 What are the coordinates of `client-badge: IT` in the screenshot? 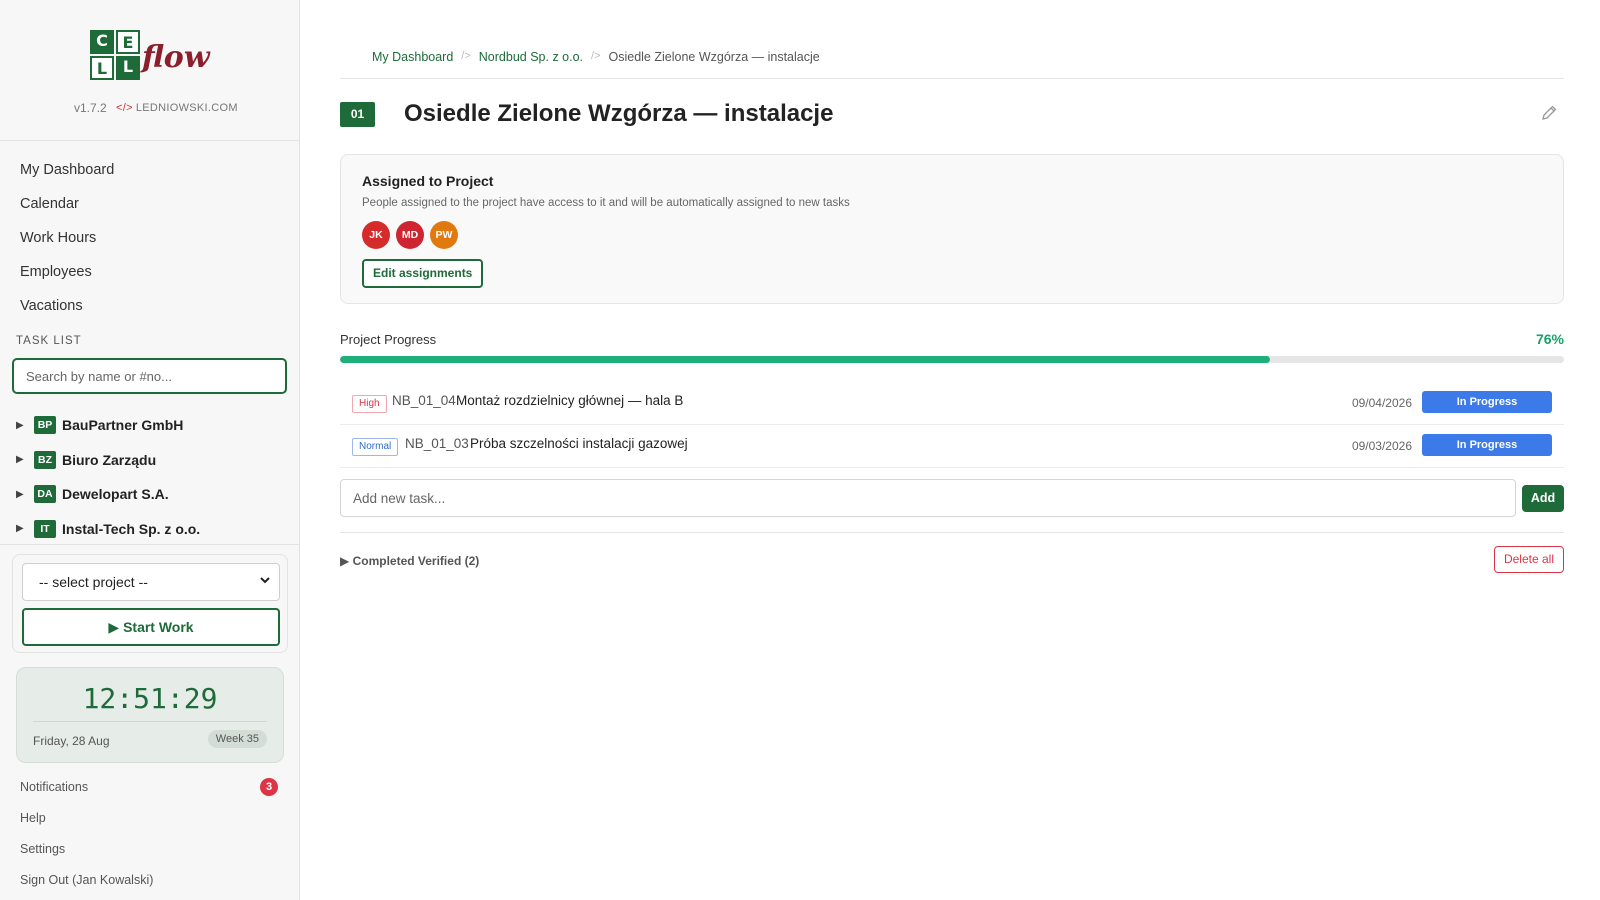 It's located at (45, 528).